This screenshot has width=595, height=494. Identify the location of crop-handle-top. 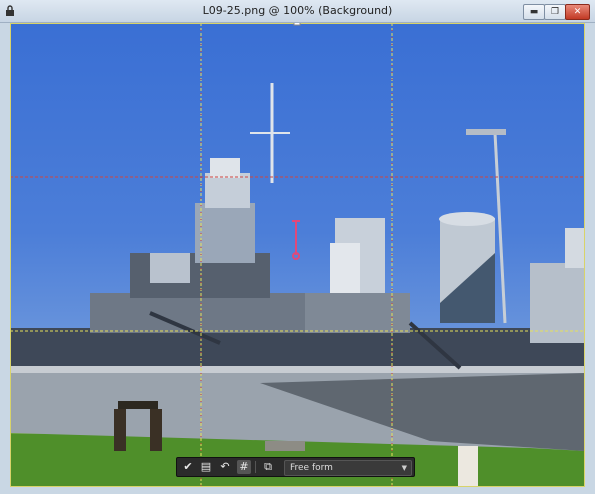
(297, 24).